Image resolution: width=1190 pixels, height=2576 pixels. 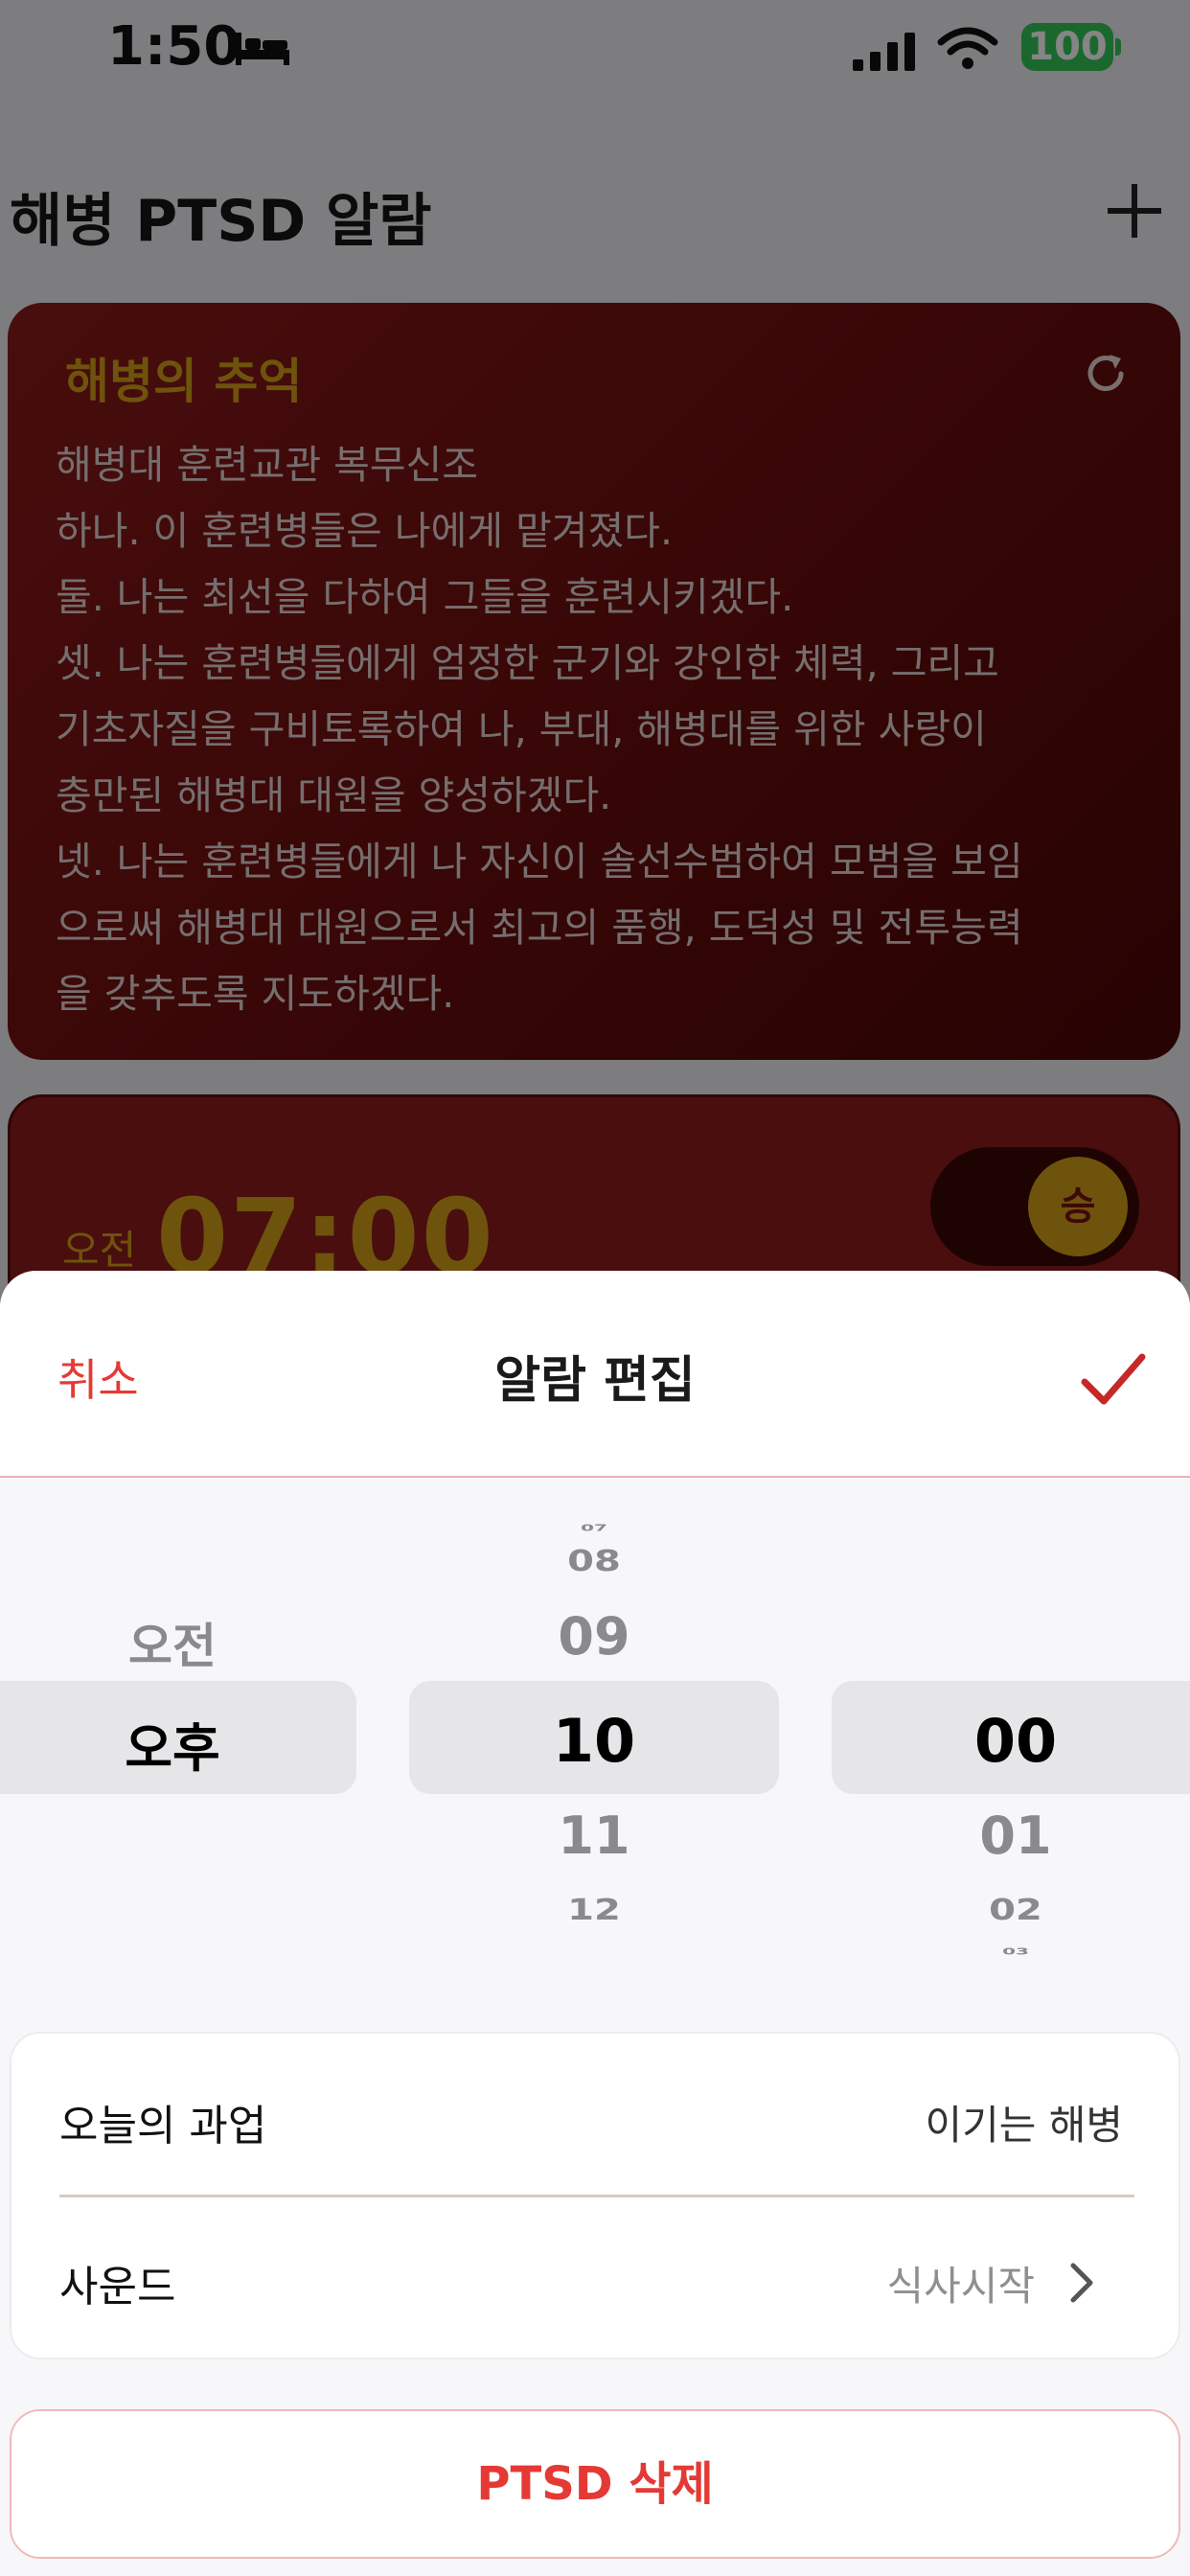 What do you see at coordinates (961, 2283) in the screenshot?
I see `sound-value: 식사시작` at bounding box center [961, 2283].